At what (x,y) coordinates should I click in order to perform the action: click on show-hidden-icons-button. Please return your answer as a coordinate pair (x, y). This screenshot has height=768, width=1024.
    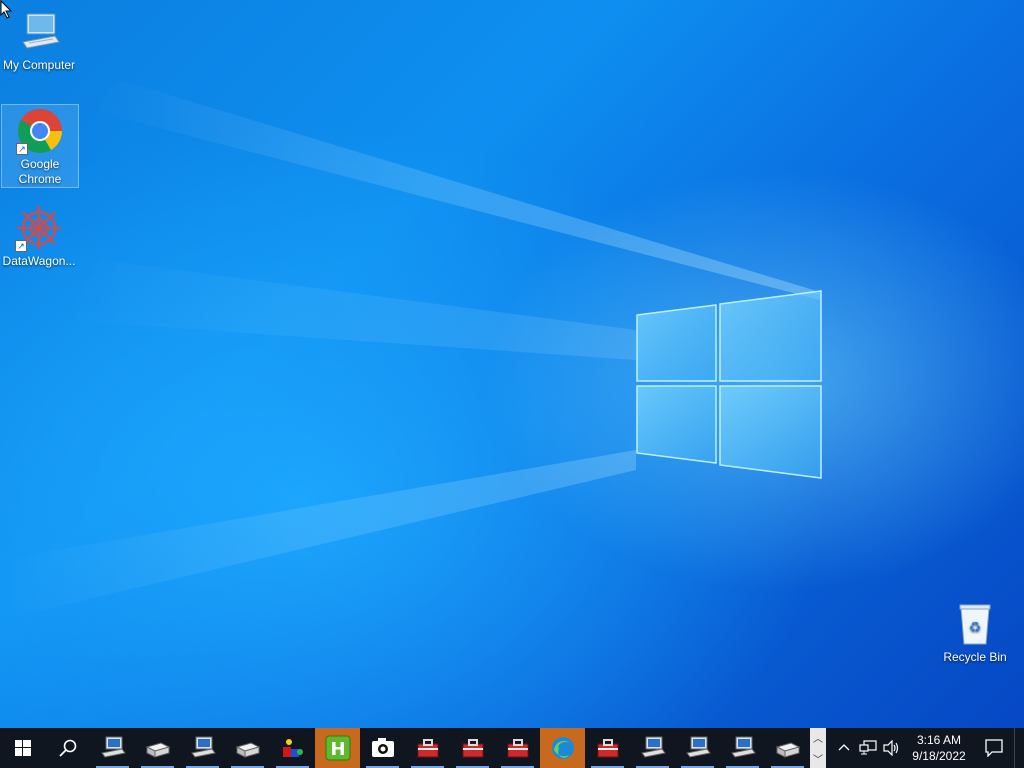
    Looking at the image, I should click on (844, 748).